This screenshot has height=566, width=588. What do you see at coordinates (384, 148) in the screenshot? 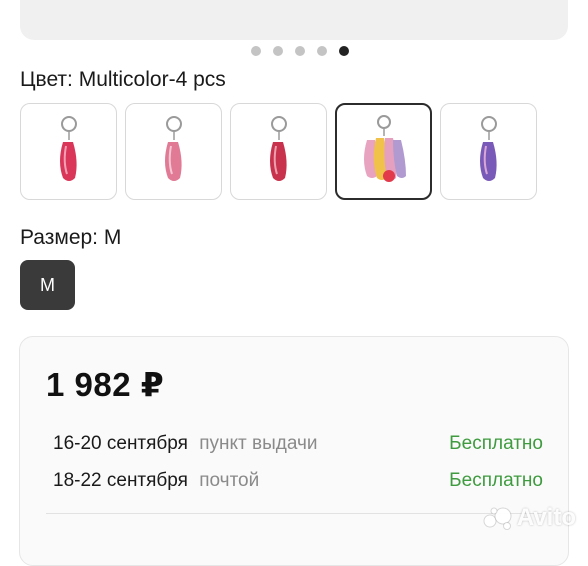
I see `multicolor-pointe-shoes-keychain-icon` at bounding box center [384, 148].